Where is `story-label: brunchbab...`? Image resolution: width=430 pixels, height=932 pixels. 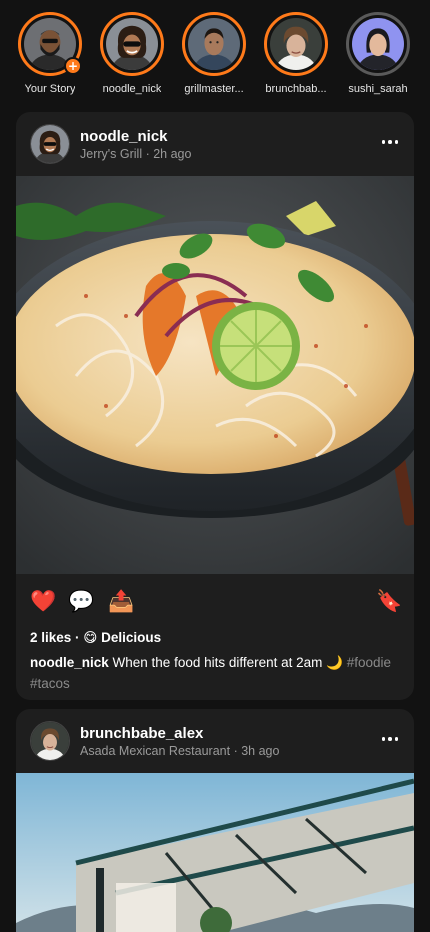 story-label: brunchbab... is located at coordinates (296, 89).